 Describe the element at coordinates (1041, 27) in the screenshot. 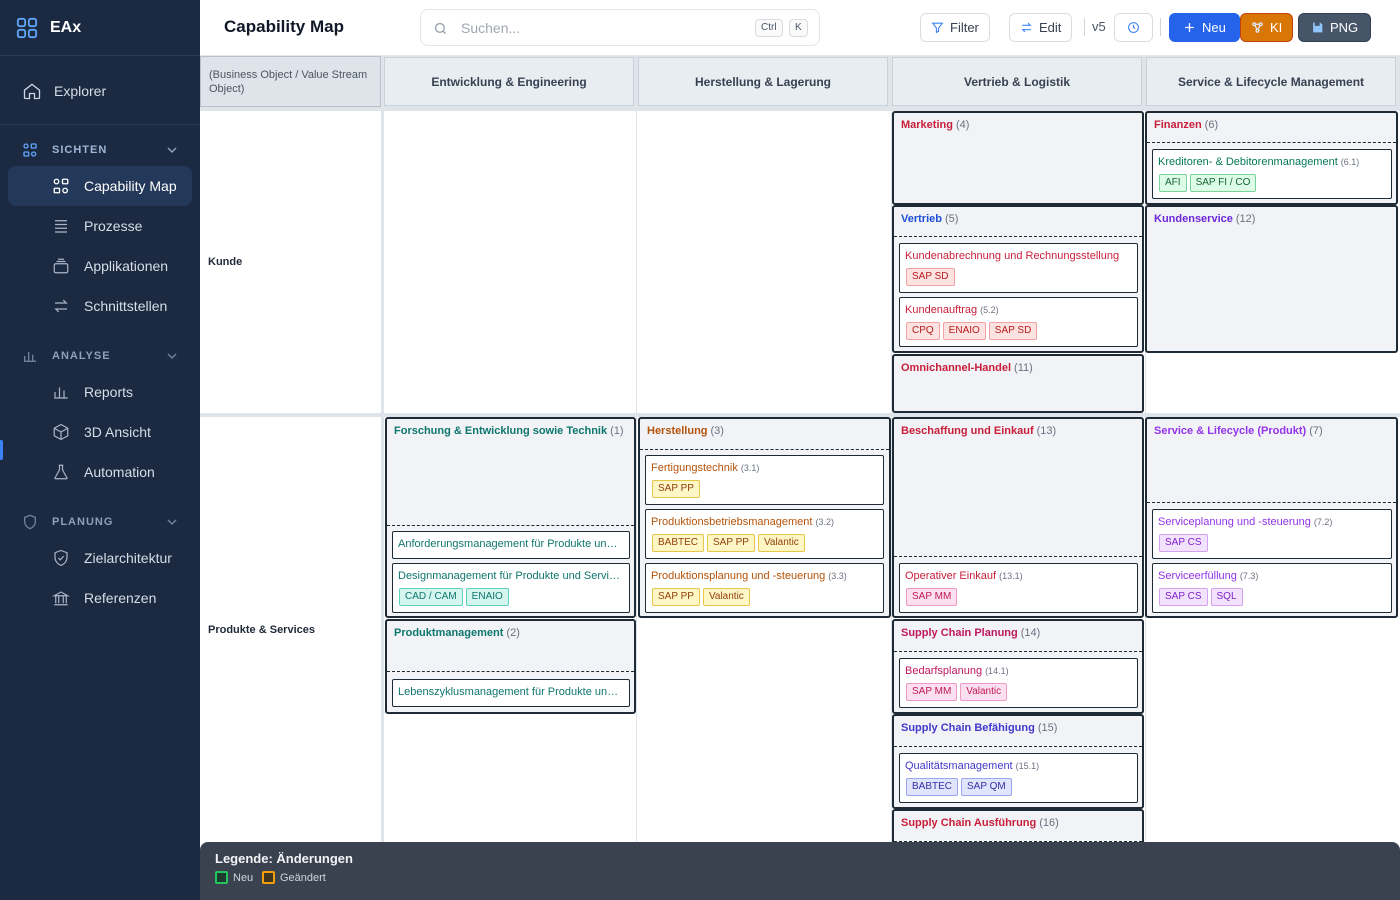

I see `edit-button: Edit` at that location.